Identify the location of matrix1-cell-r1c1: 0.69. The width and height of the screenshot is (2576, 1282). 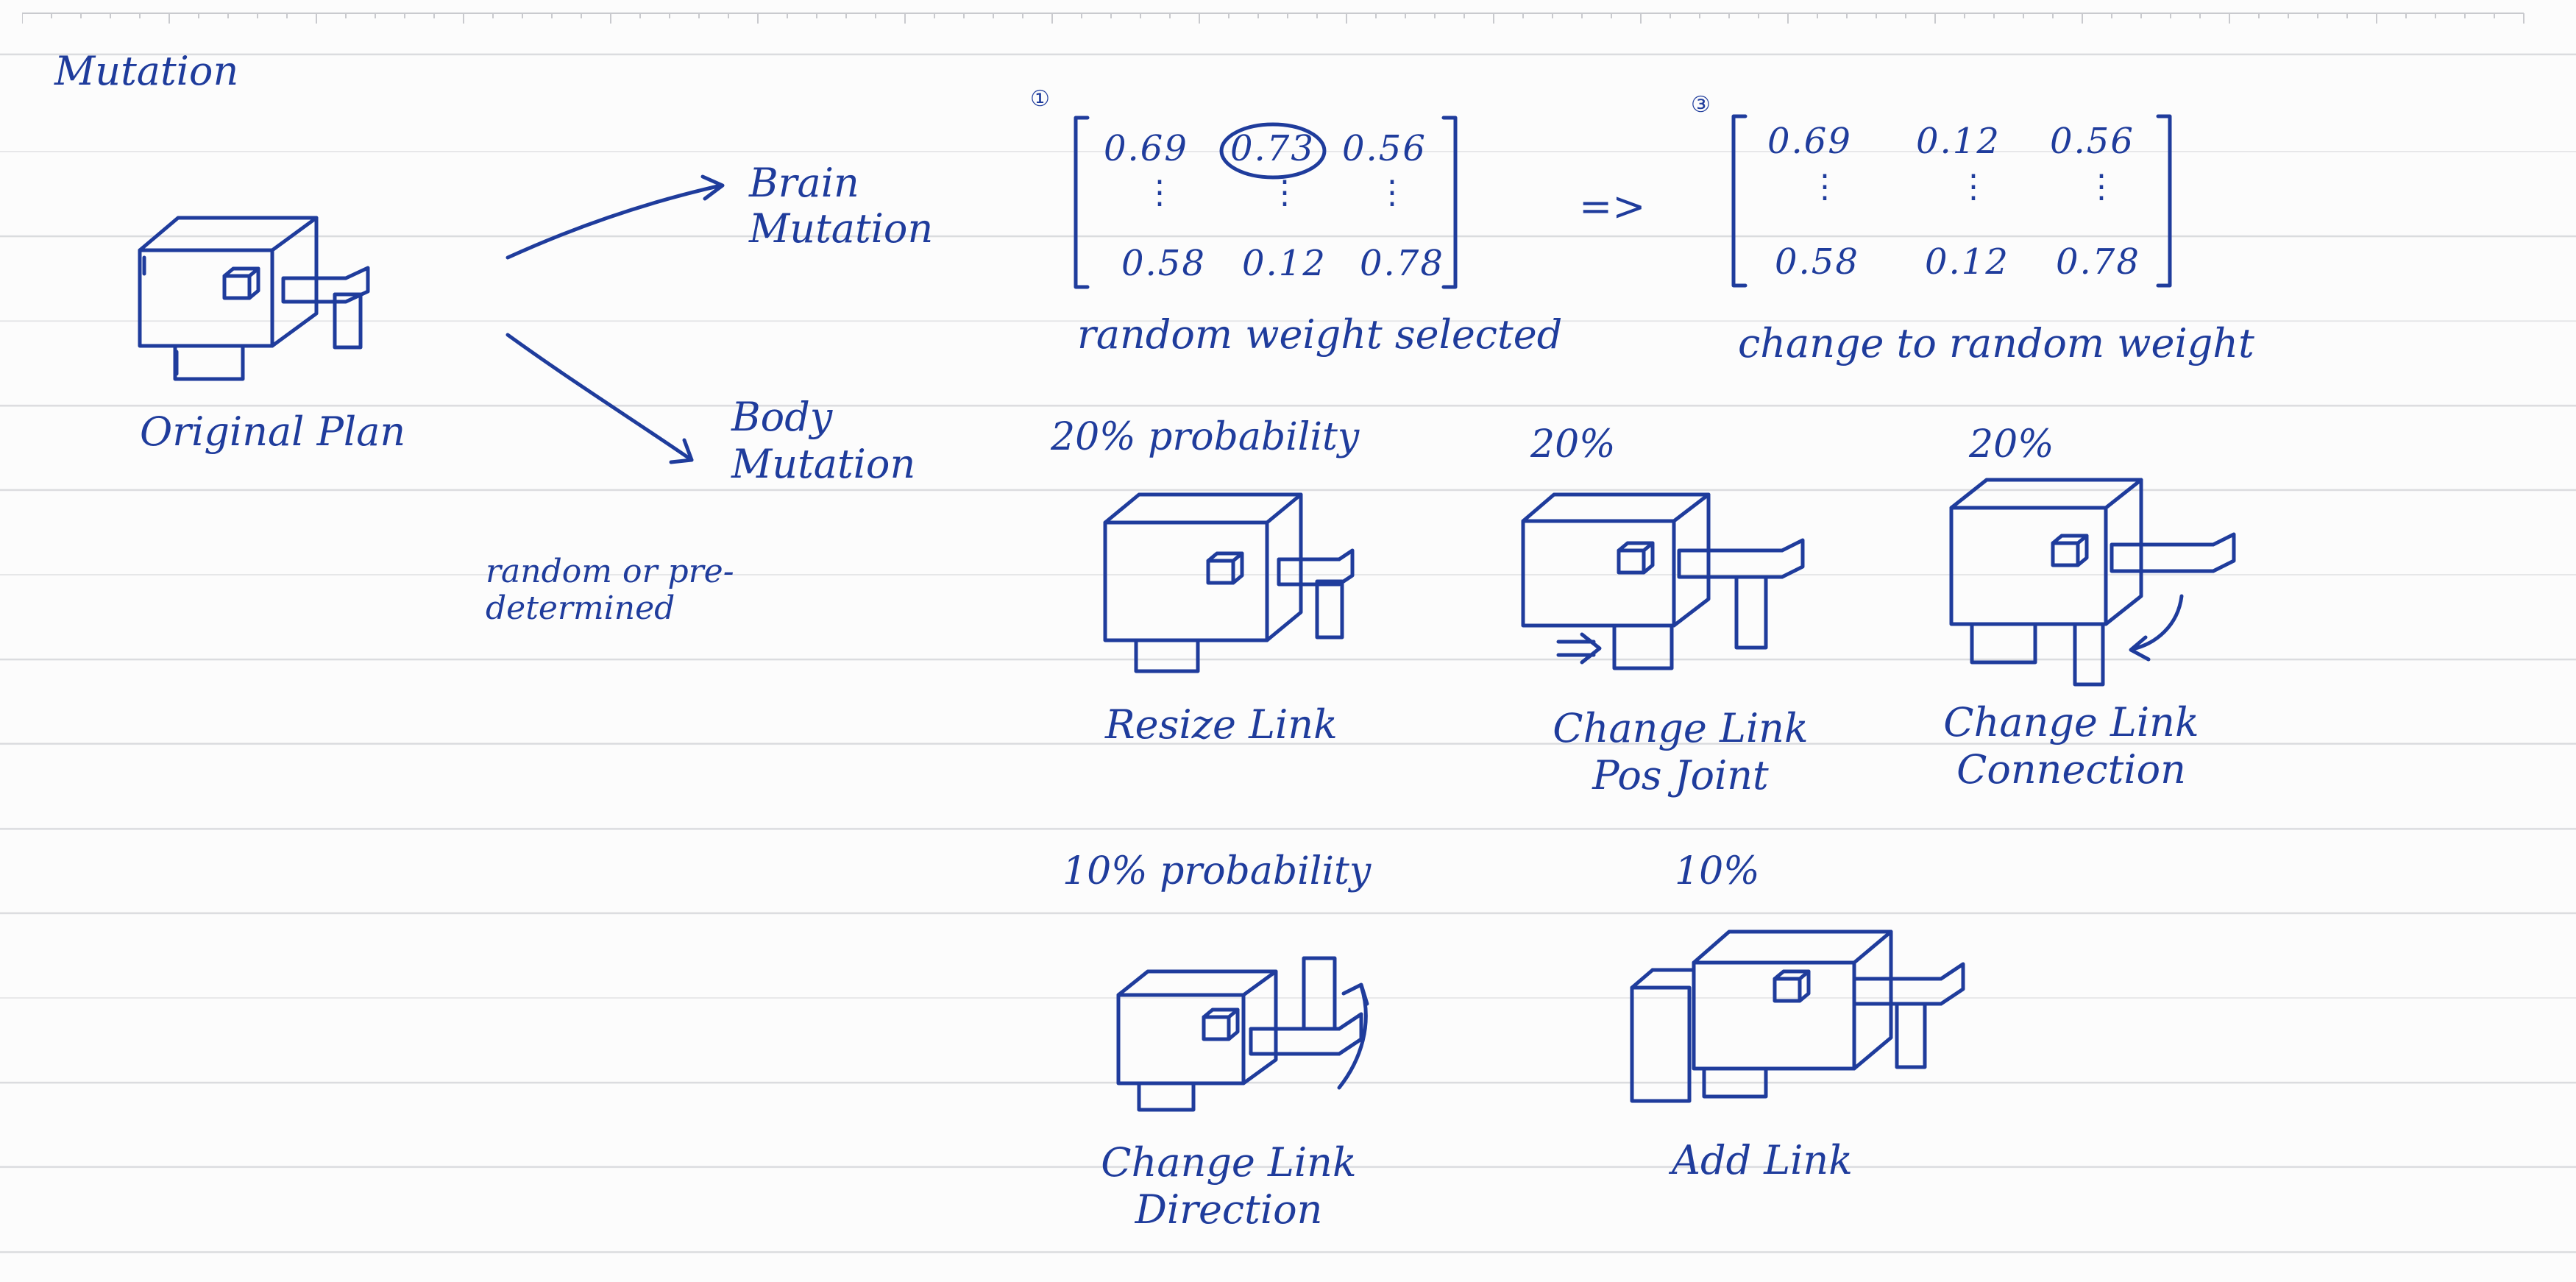
(1146, 148).